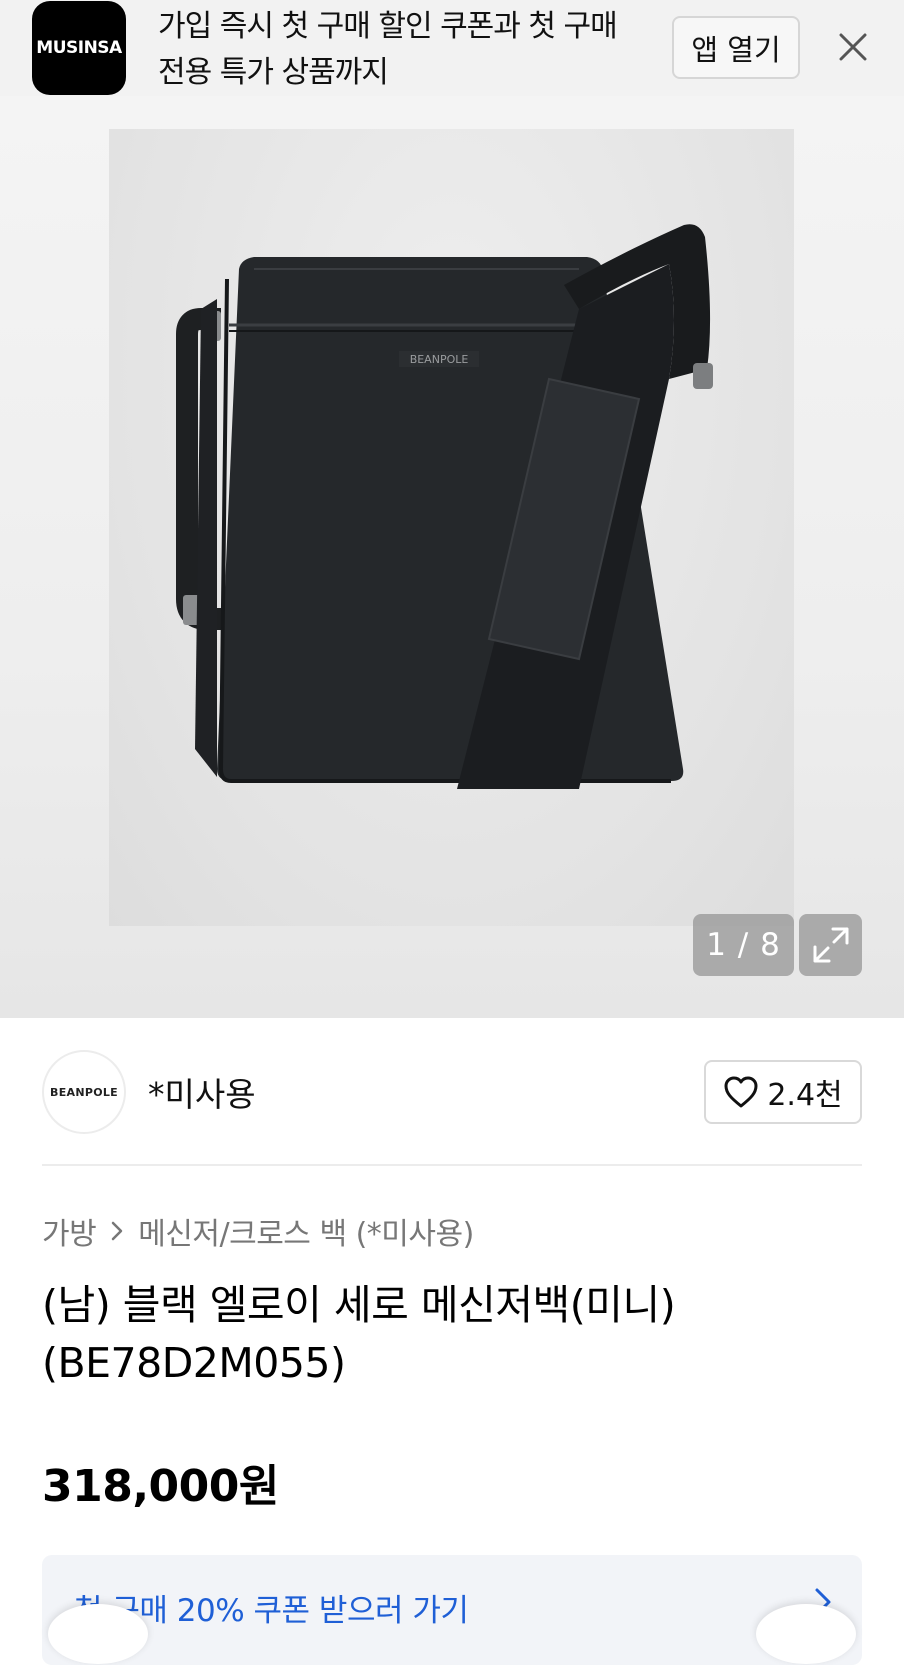 The width and height of the screenshot is (904, 1665). I want to click on banner-message: 가입 즉시 첫 구매 할인 쿠폰과 첫 구매 전용 특가 상품까지, so click(388, 49).